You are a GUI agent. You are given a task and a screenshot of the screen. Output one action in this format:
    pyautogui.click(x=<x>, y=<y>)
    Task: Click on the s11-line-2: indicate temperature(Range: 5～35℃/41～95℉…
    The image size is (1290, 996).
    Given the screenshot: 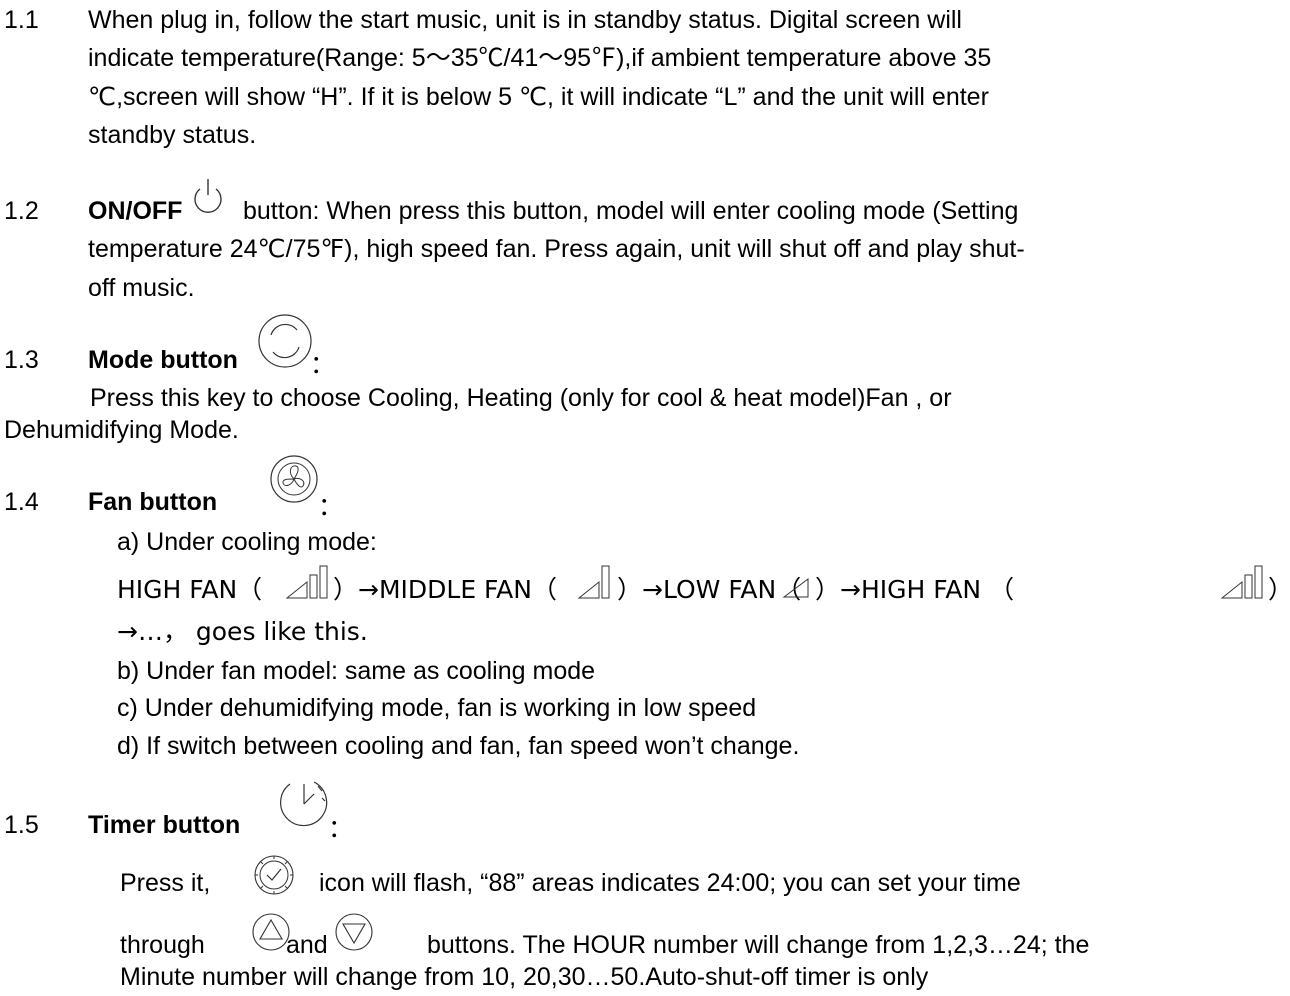 What is the action you would take?
    pyautogui.click(x=540, y=58)
    